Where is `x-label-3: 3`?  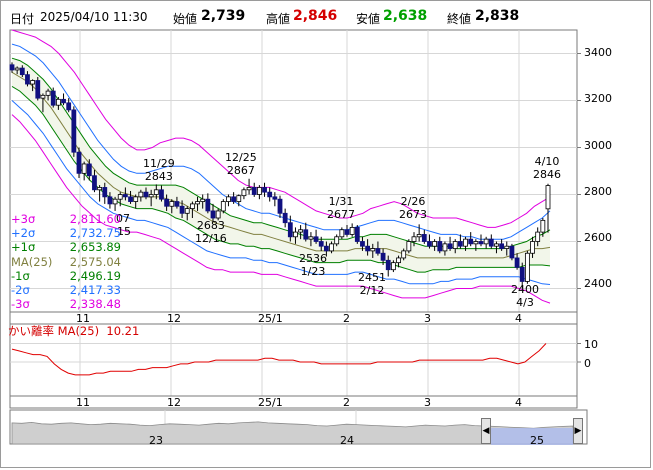 x-label-3: 3 is located at coordinates (427, 318).